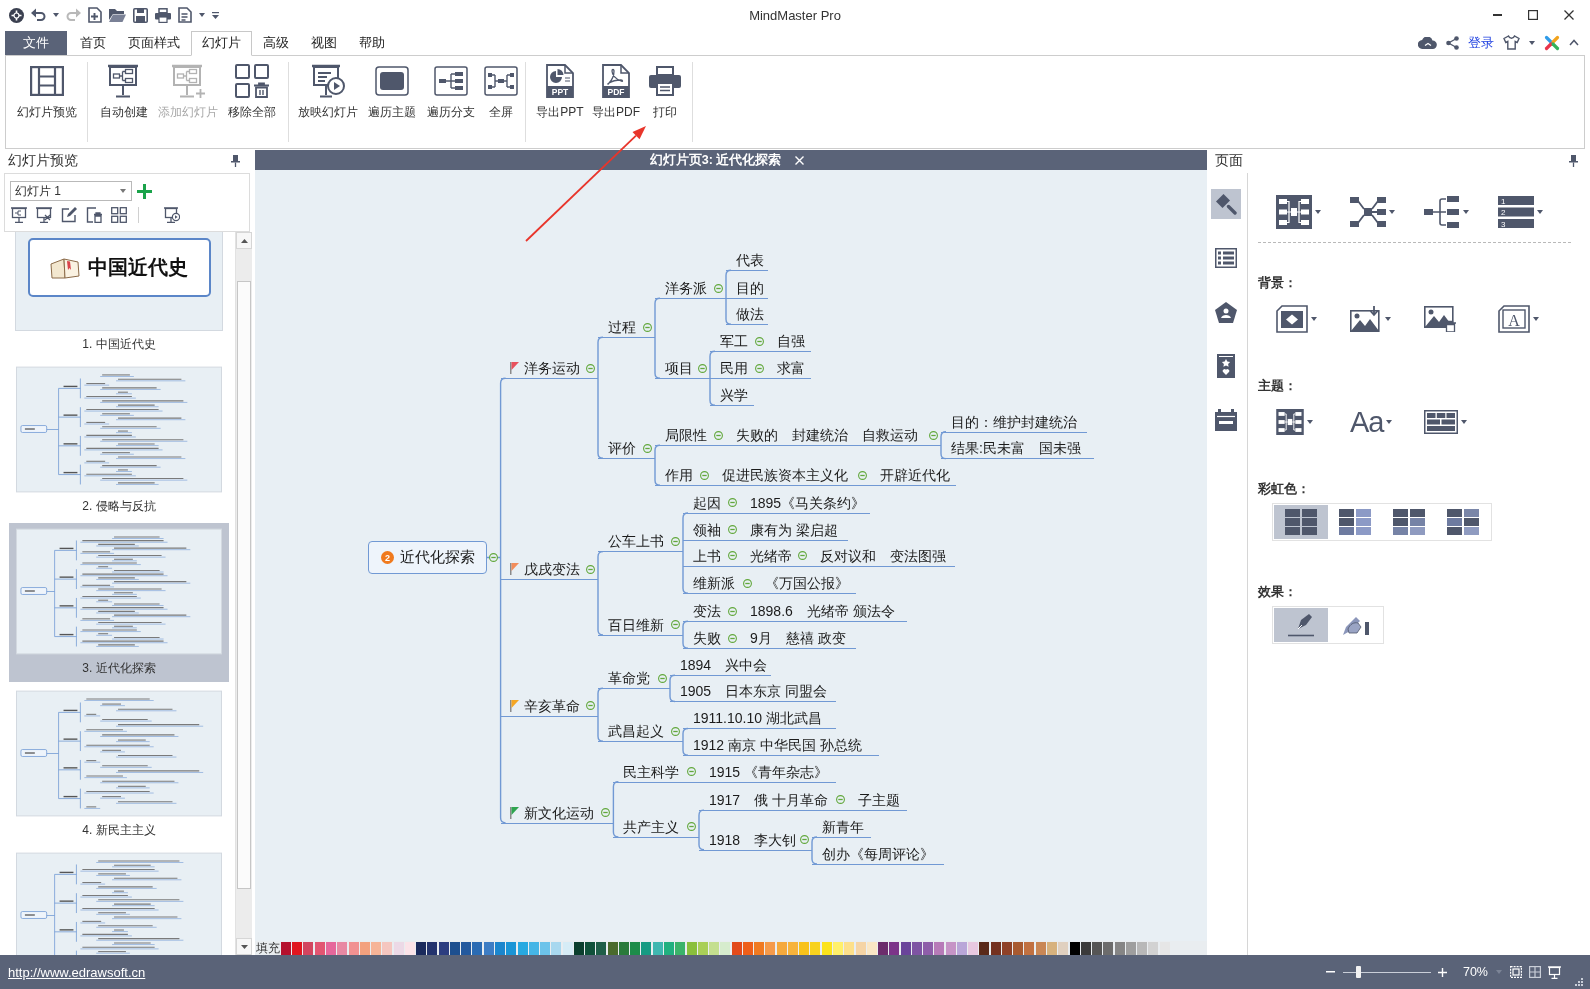 The image size is (1590, 989). What do you see at coordinates (755, 840) in the screenshot?
I see `topic: 1918 李大钊` at bounding box center [755, 840].